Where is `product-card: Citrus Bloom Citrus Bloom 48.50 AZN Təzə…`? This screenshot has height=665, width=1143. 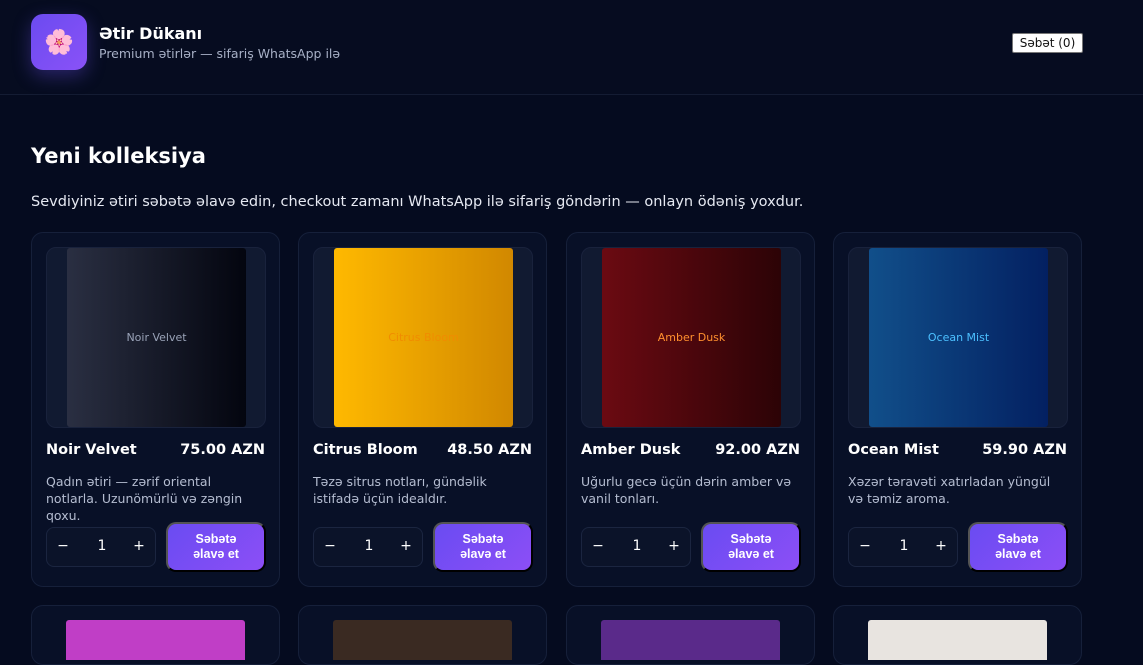 product-card: Citrus Bloom Citrus Bloom 48.50 AZN Təzə… is located at coordinates (422, 409).